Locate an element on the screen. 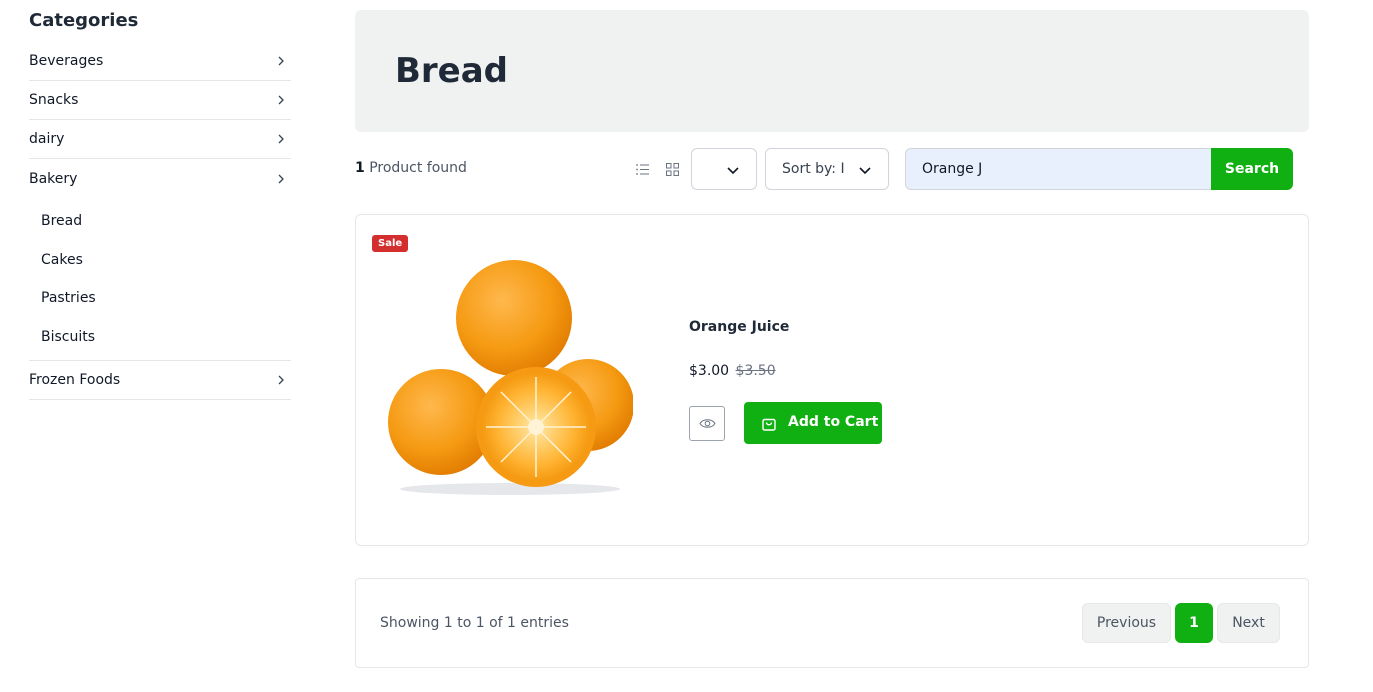 The height and width of the screenshot is (692, 1373). category-label: Frozen Foods is located at coordinates (75, 380).